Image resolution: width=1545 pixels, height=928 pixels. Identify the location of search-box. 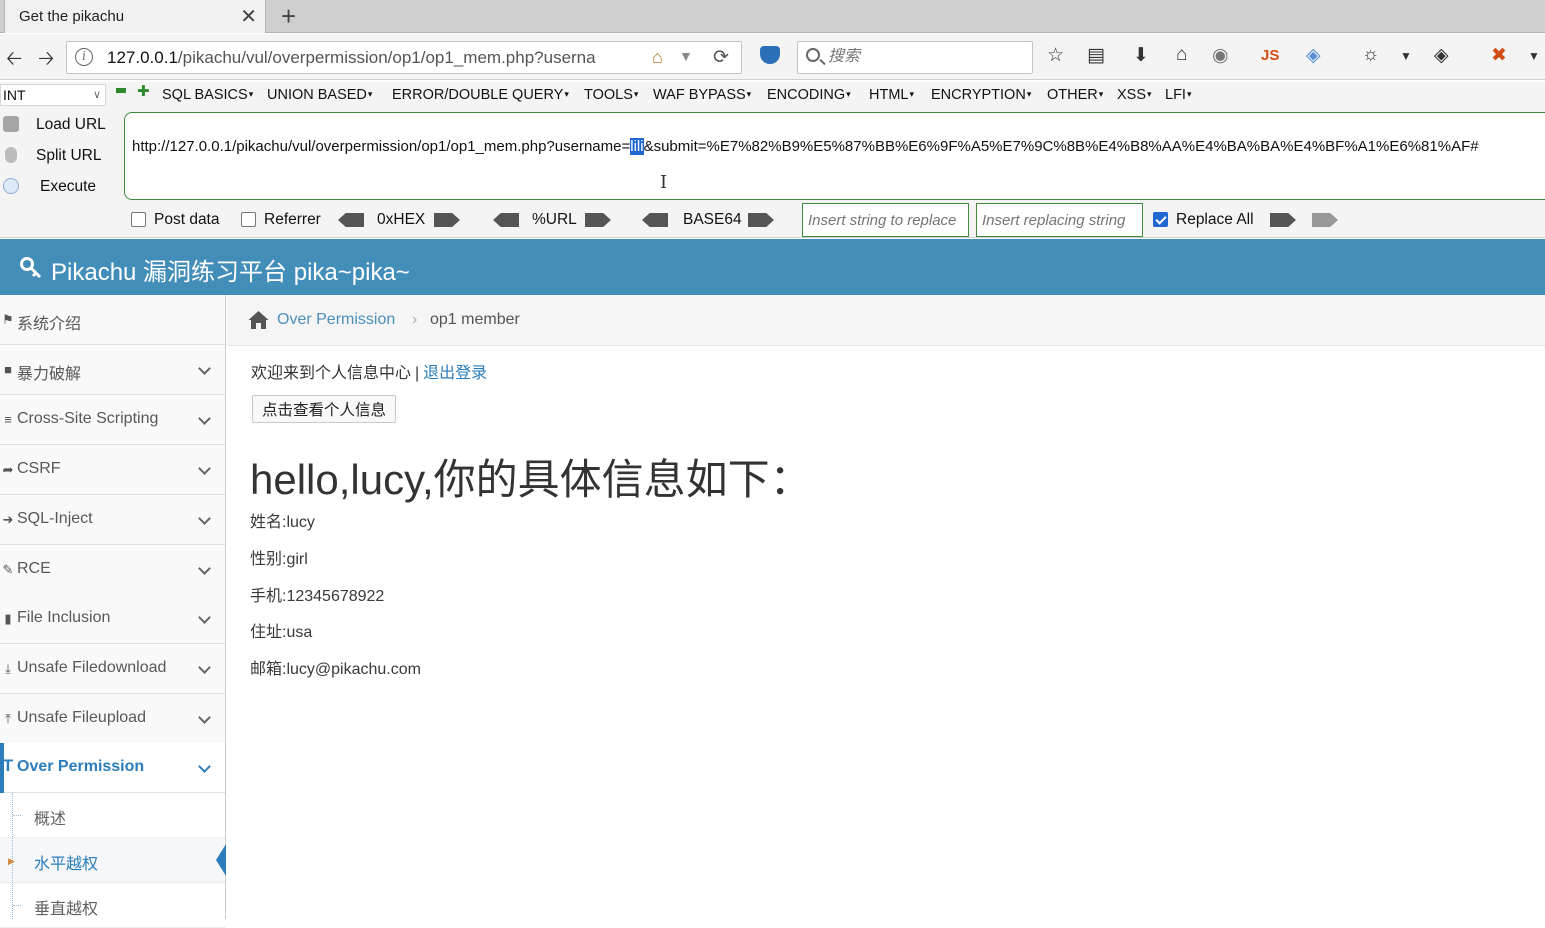
(915, 57).